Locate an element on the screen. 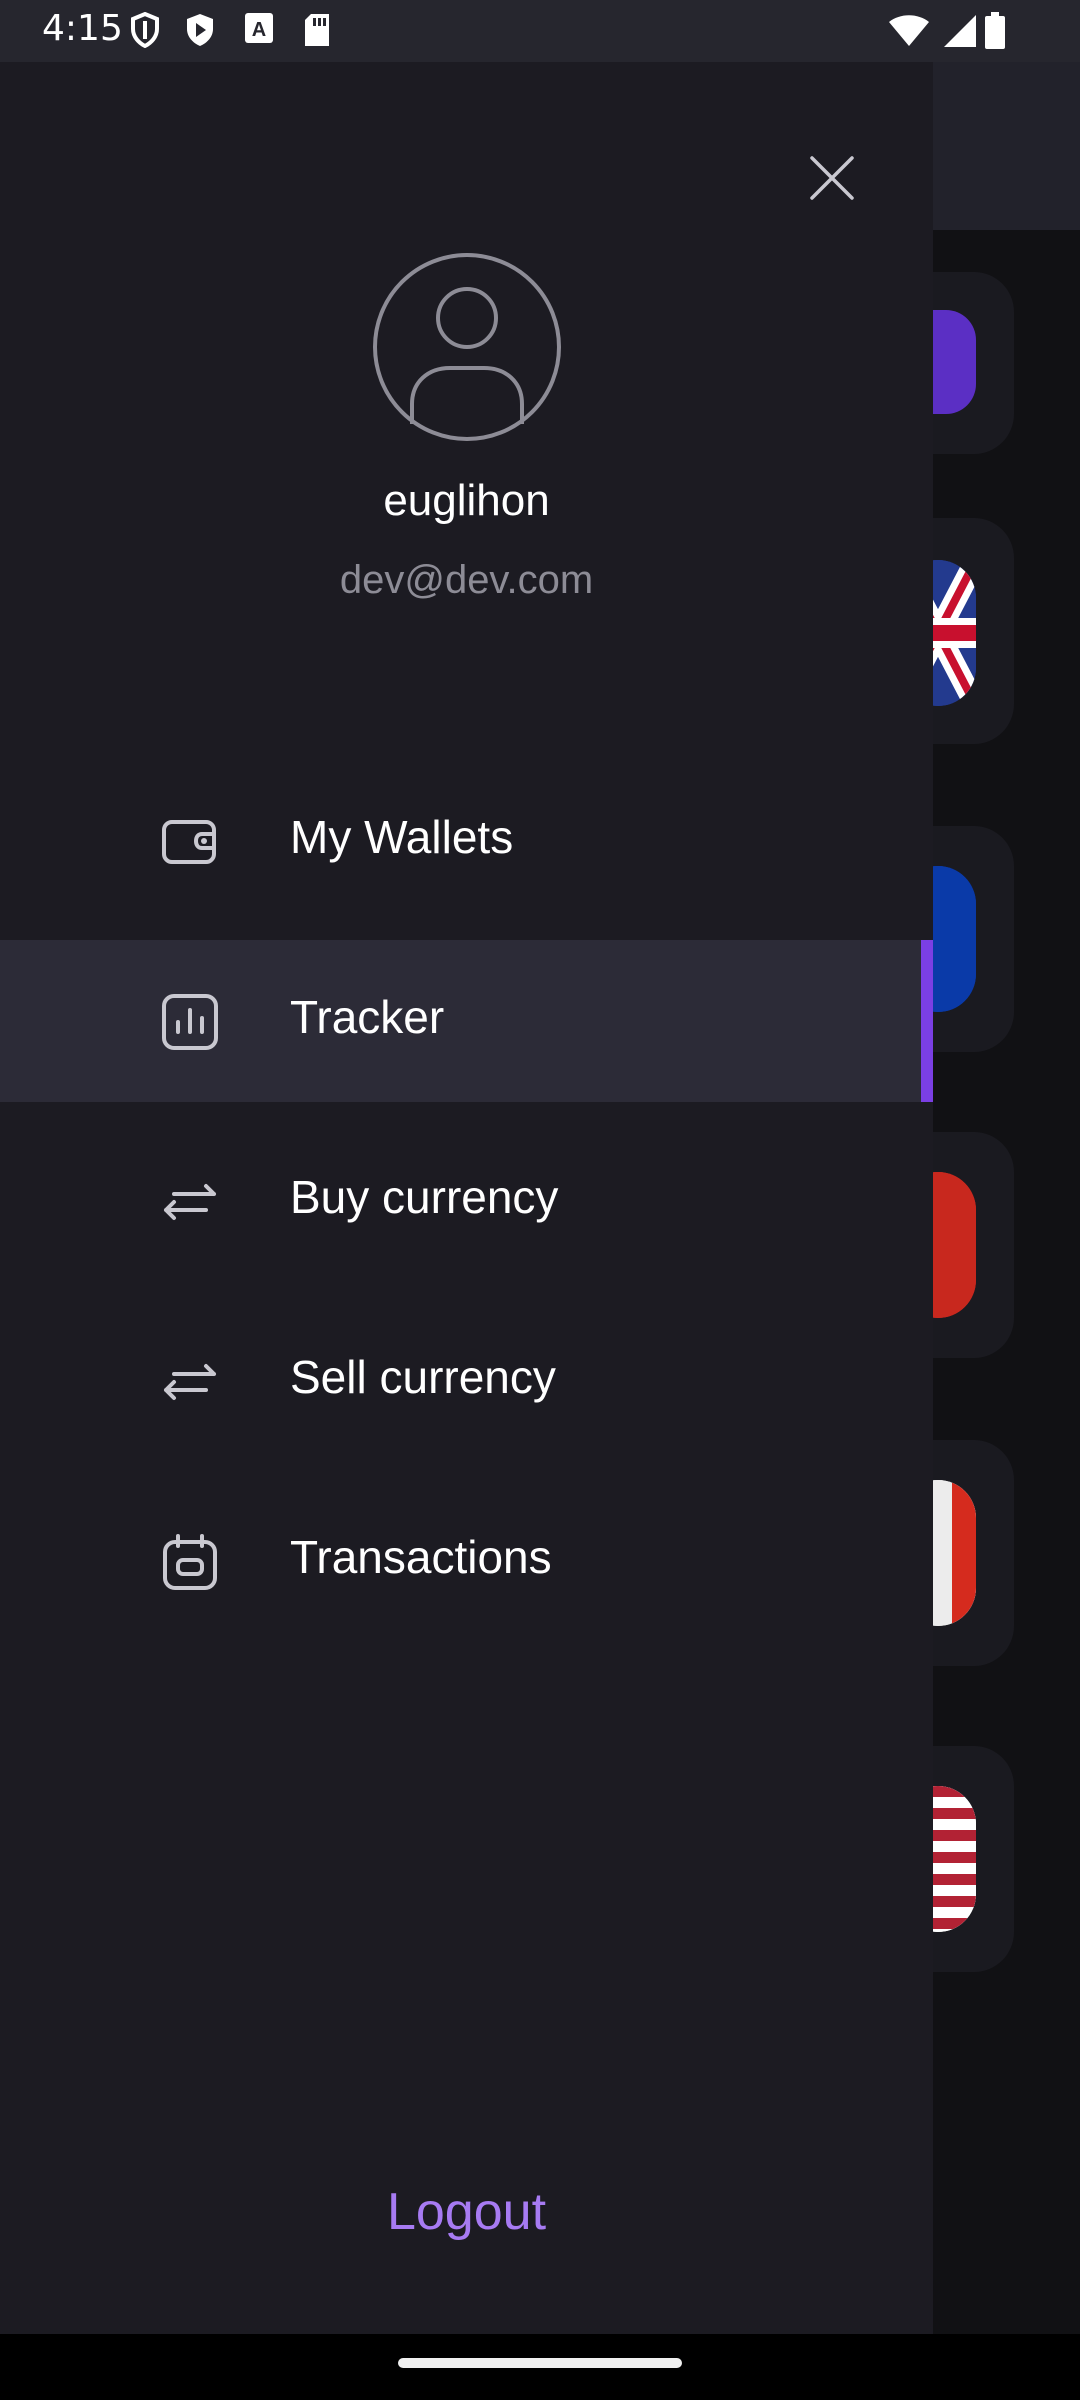 The width and height of the screenshot is (1080, 2400). battery-icon is located at coordinates (995, 33).